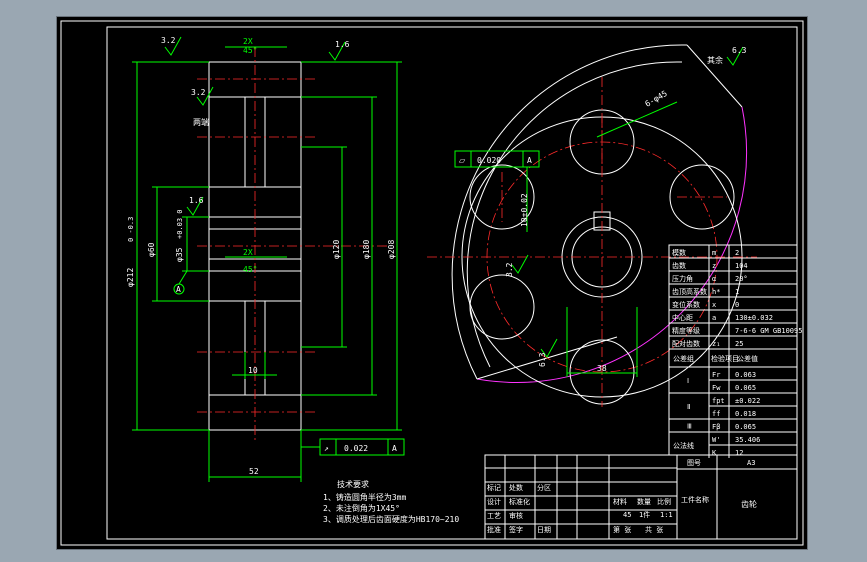  I want to click on note-line-3: 3、调质处理后齿面硬度为HB170~210, so click(391, 519).